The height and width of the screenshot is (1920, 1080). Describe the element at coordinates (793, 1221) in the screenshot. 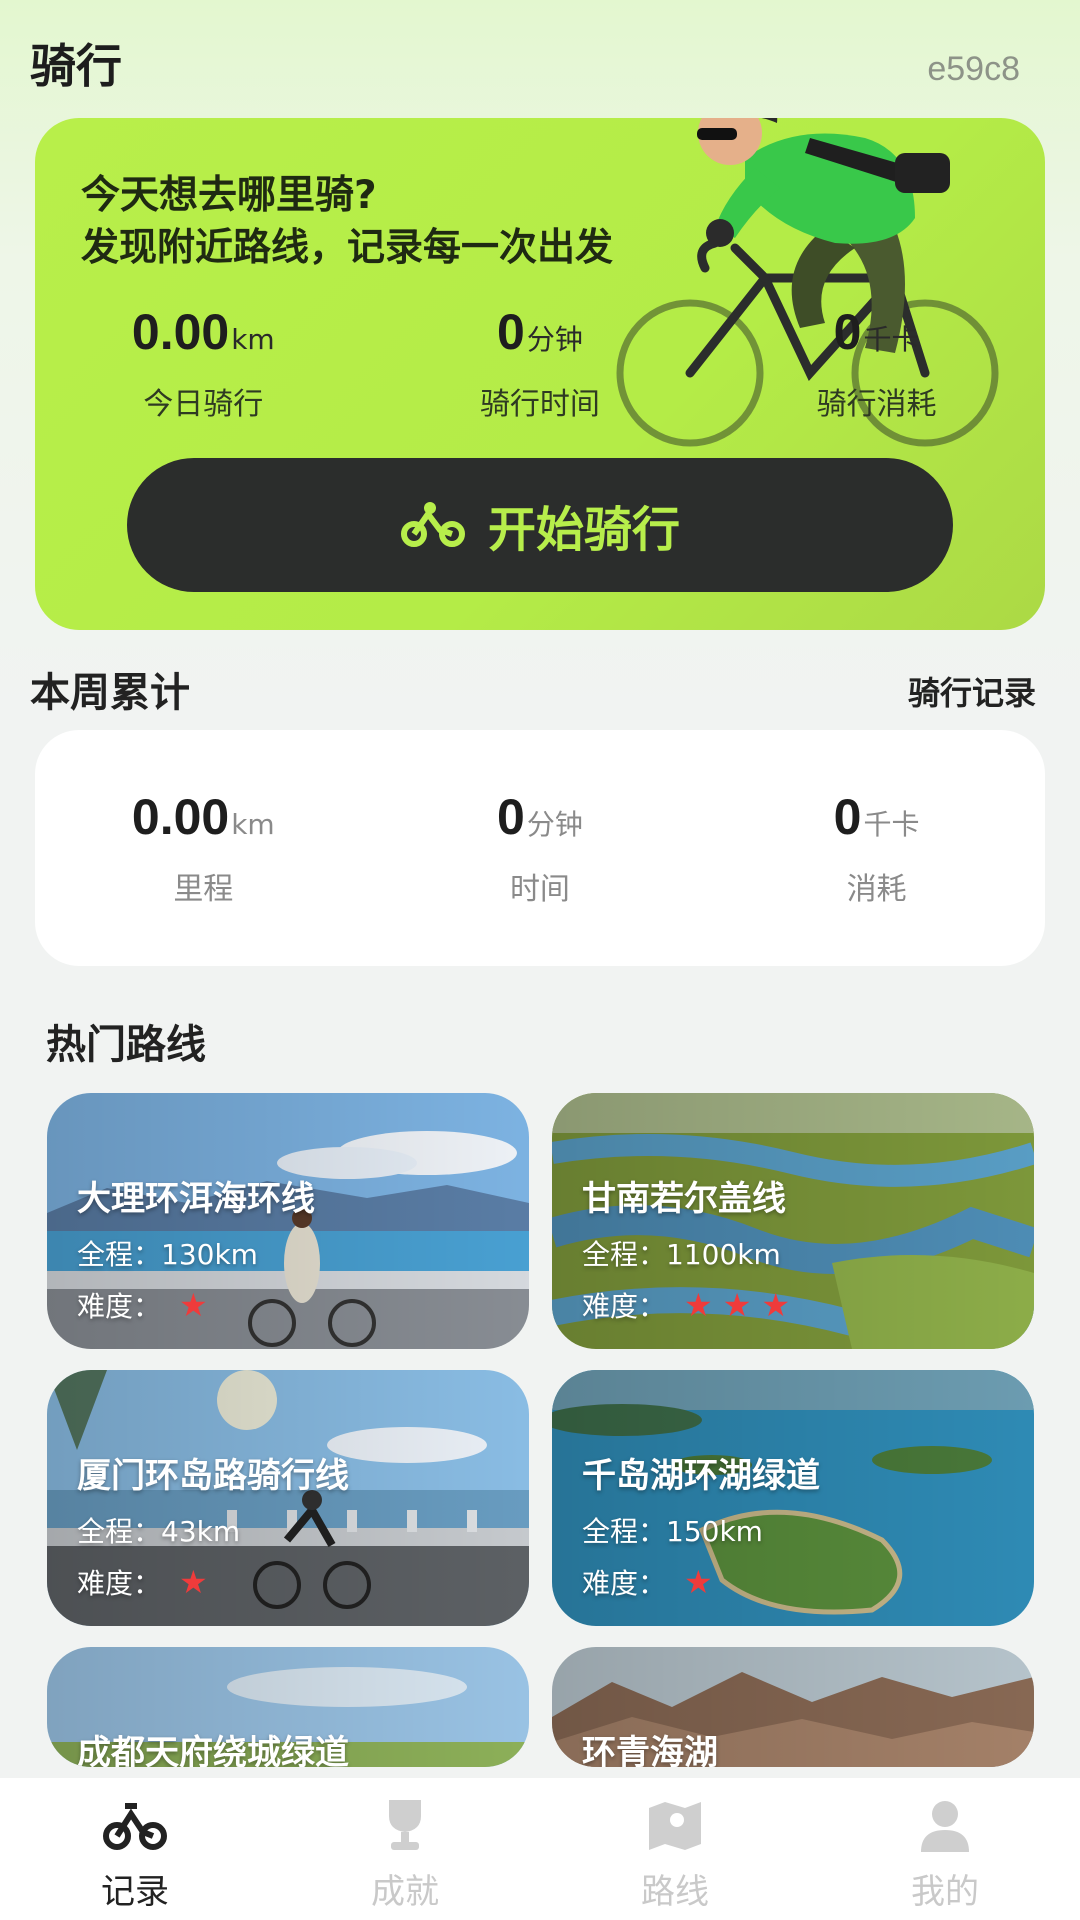

I see `route-card-gannan: 甘南若尔盖线 全程：1100km 难度： ★★★` at that location.